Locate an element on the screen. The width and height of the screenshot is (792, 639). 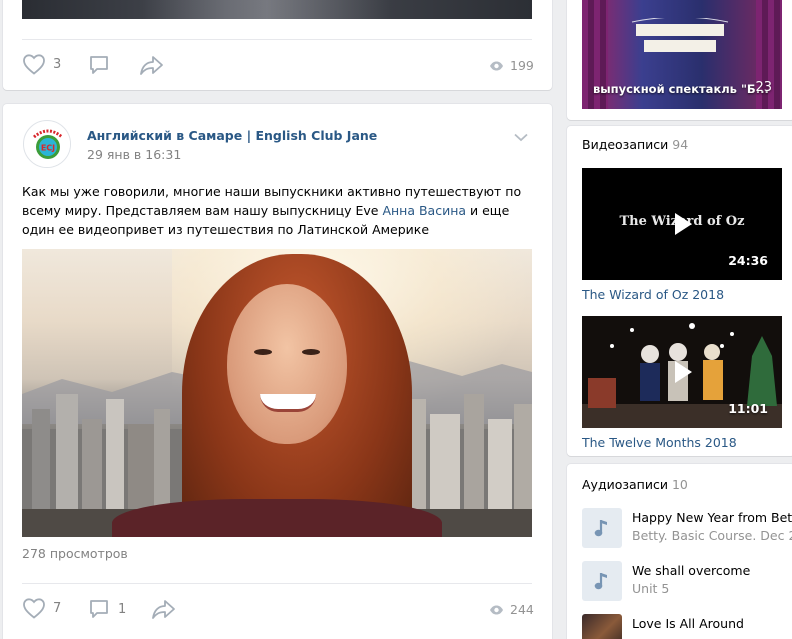
videos-count: 94 is located at coordinates (680, 144).